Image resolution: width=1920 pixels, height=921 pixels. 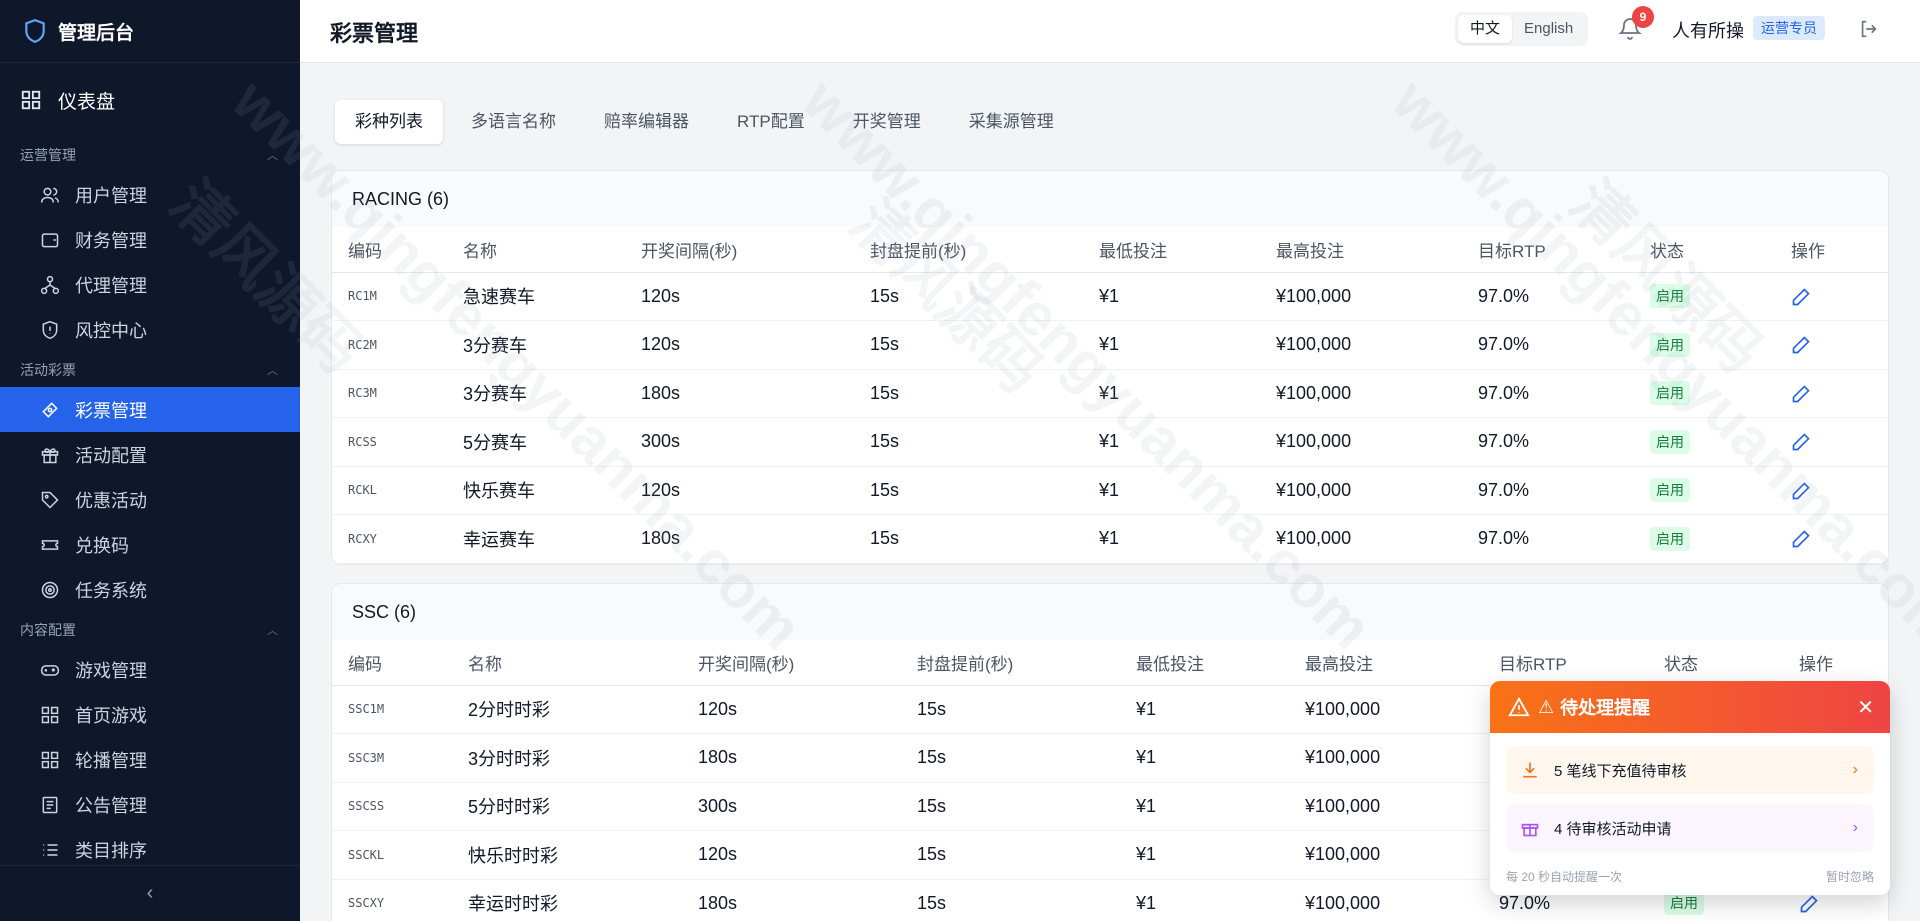 I want to click on sidebar-collapse-button: ‹, so click(x=150, y=893).